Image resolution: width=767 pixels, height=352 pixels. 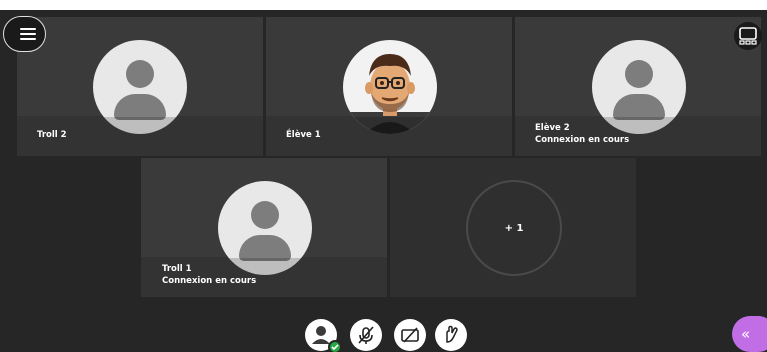 I want to click on participant-tile-eleve-2: Elève 2 Connexion en cours, so click(x=638, y=86).